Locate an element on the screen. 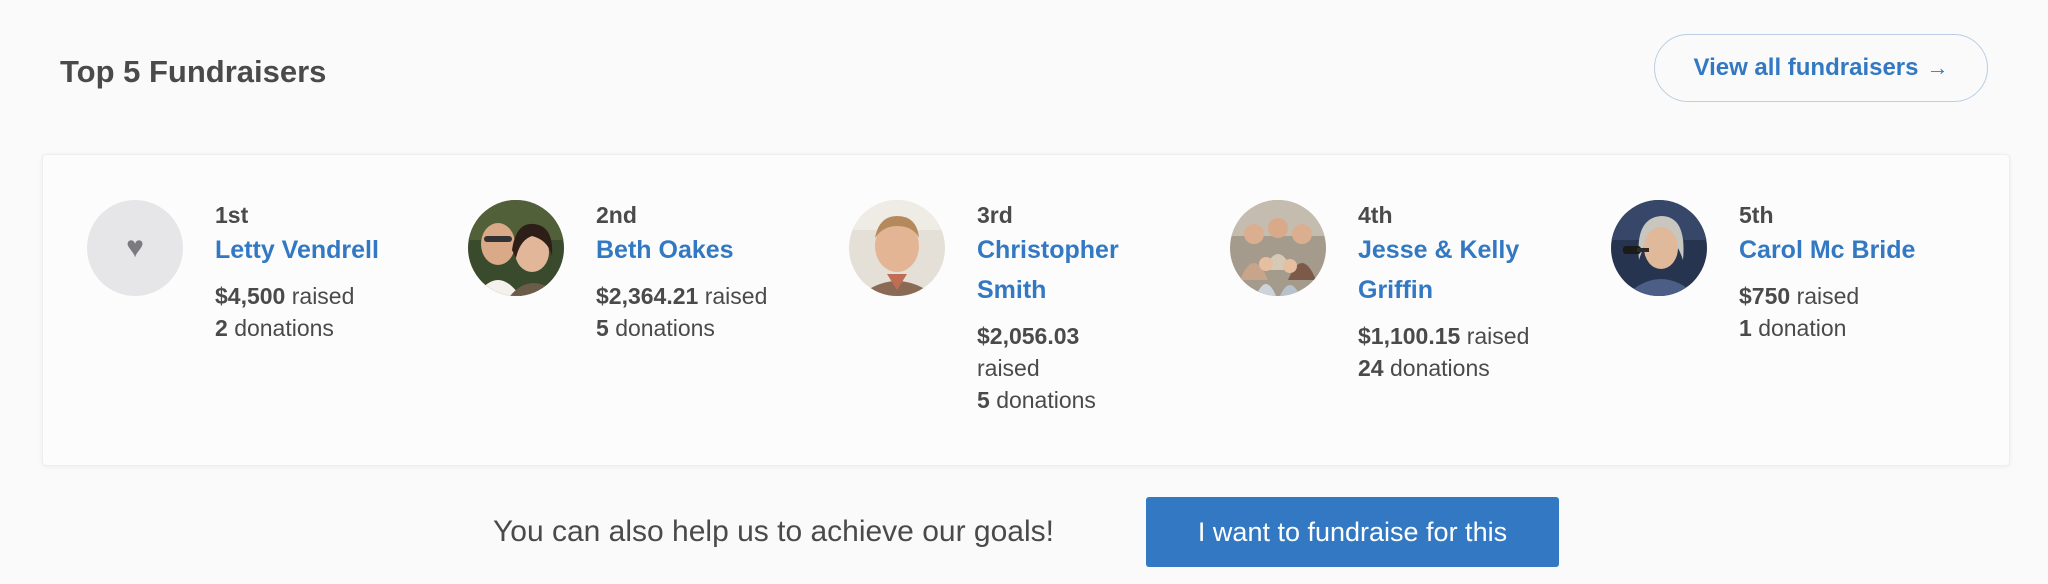 Image resolution: width=2048 pixels, height=584 pixels. fundraiser-name-line: Jesse & Kelly is located at coordinates (1439, 250).